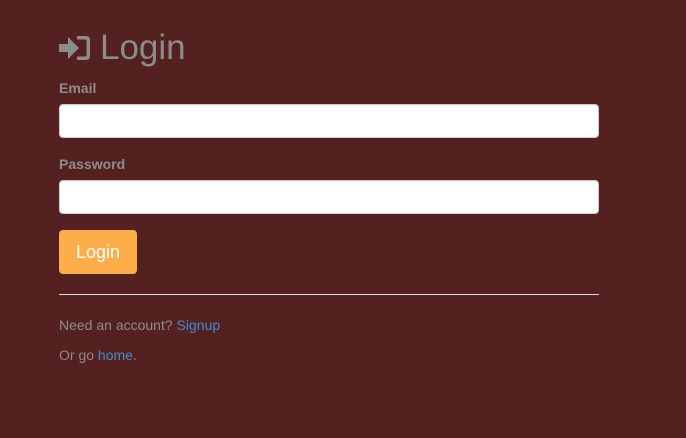  I want to click on sign-in-icon, so click(75, 48).